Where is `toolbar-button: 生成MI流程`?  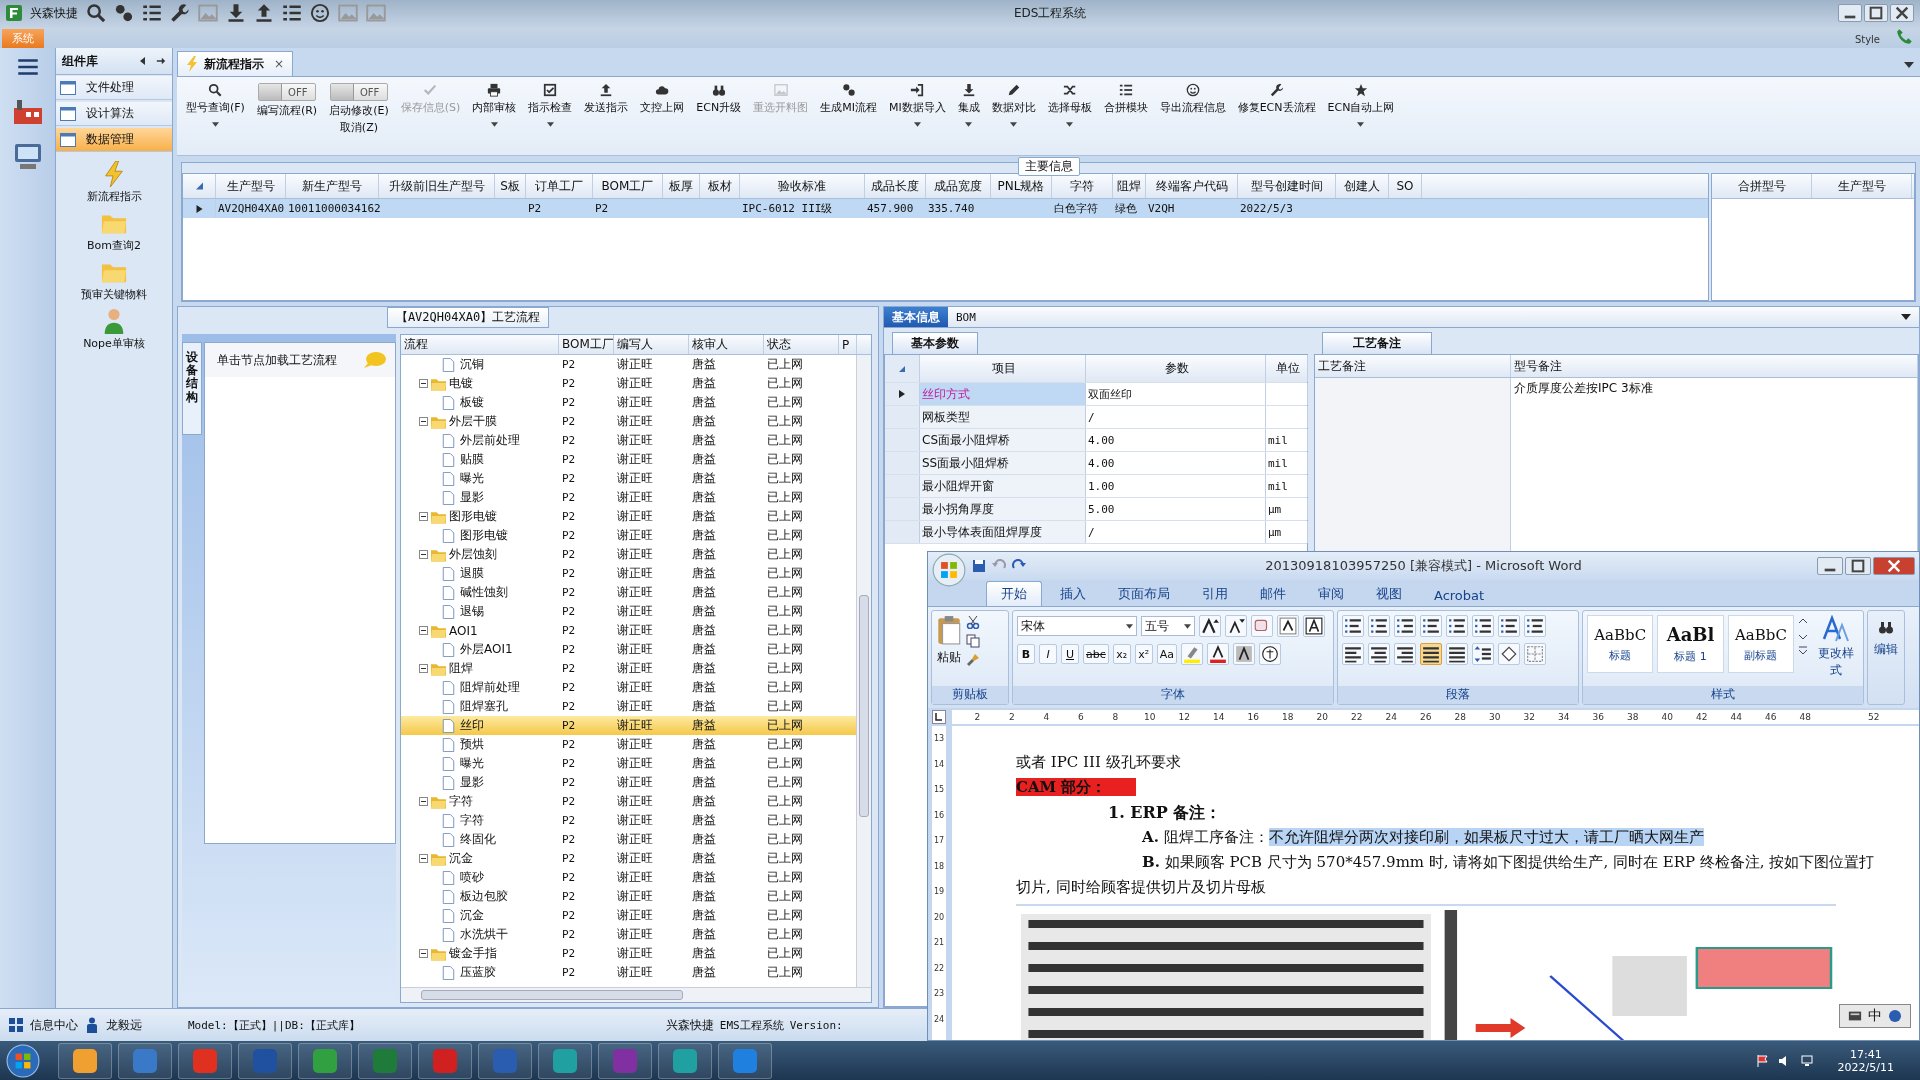 toolbar-button: 生成MI流程 is located at coordinates (848, 99).